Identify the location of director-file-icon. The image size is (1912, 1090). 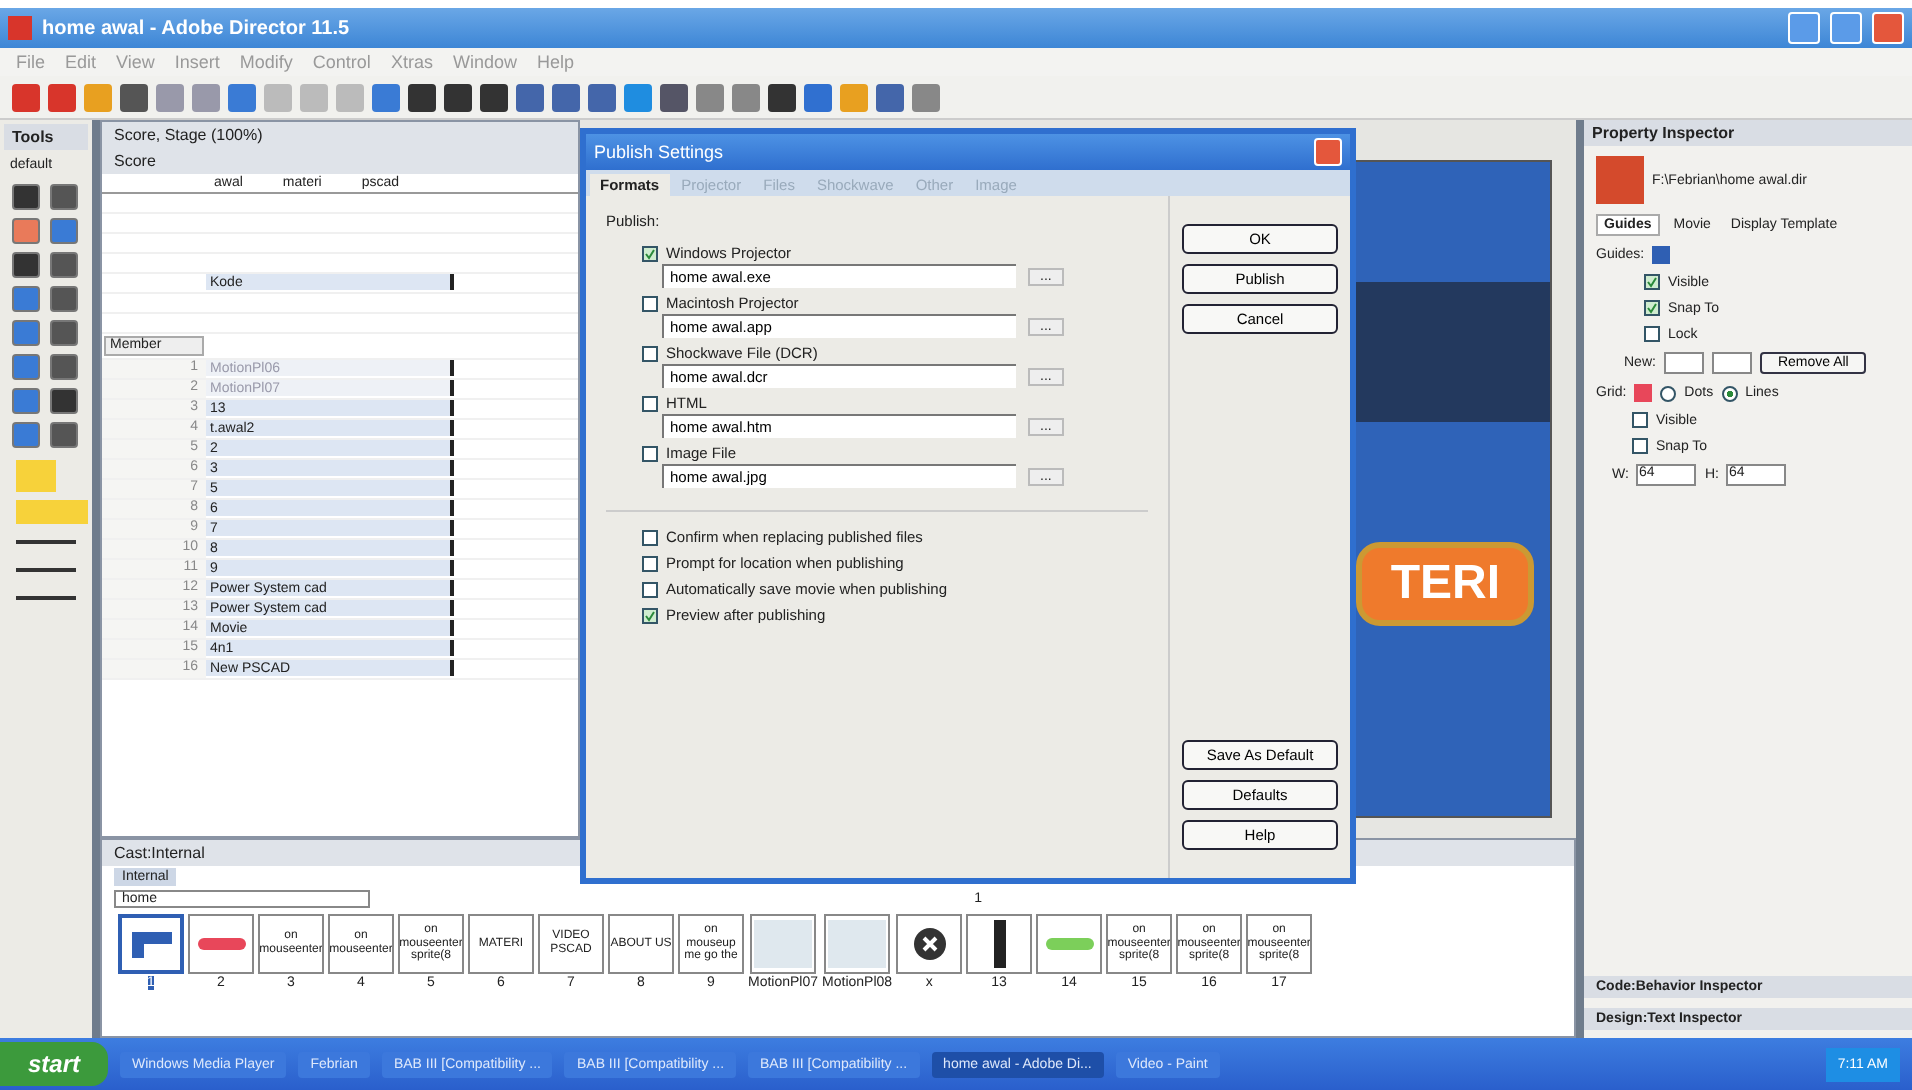
(1620, 180).